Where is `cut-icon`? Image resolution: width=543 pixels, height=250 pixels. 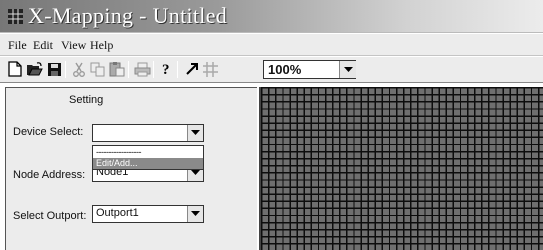 cut-icon is located at coordinates (79, 69).